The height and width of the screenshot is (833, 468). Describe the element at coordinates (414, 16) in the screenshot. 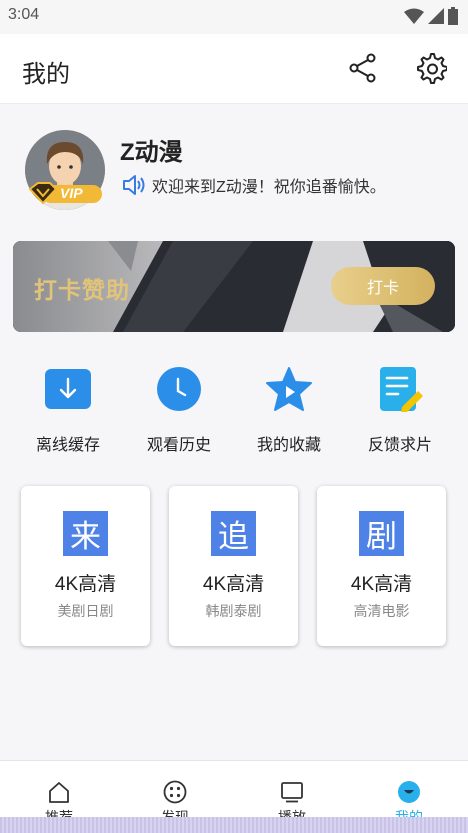

I see `wifi-icon` at that location.